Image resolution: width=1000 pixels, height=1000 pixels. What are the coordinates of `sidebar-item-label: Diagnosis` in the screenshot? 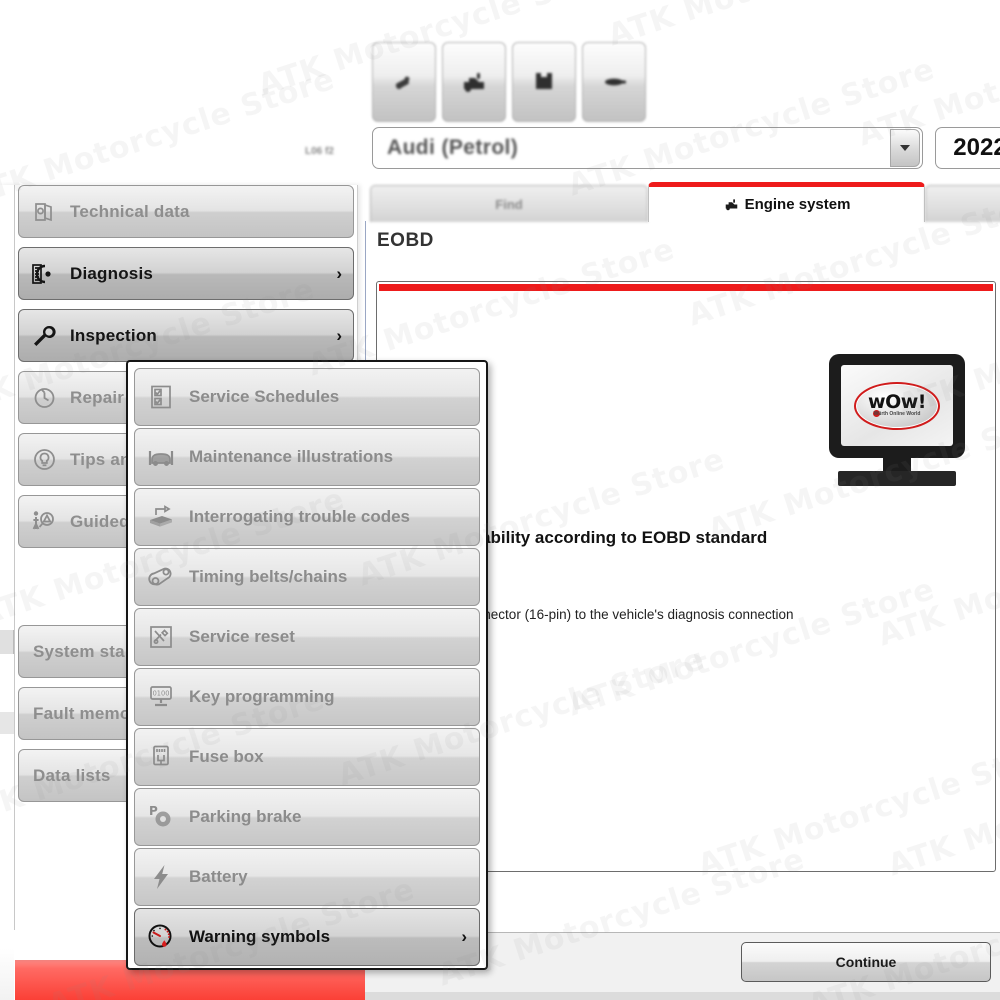 It's located at (112, 273).